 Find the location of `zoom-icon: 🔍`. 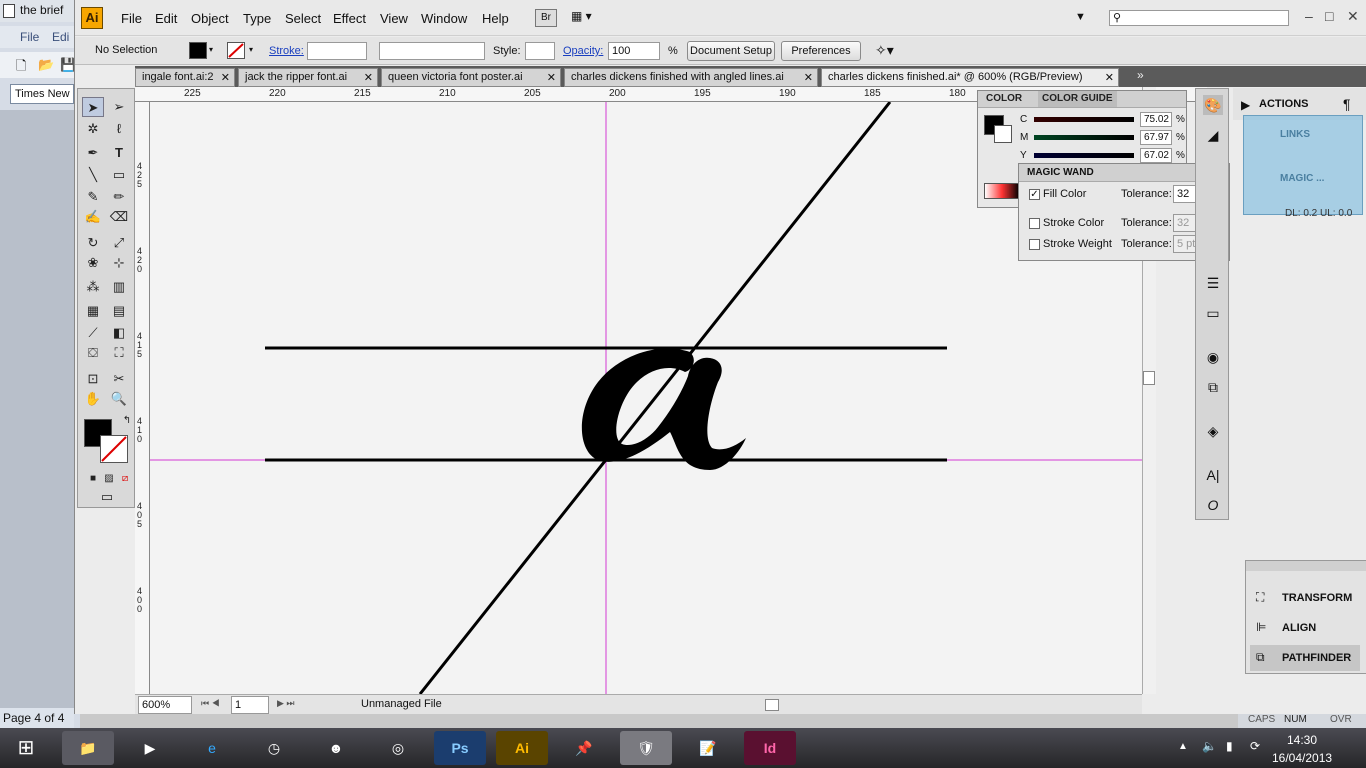

zoom-icon: 🔍 is located at coordinates (119, 399).